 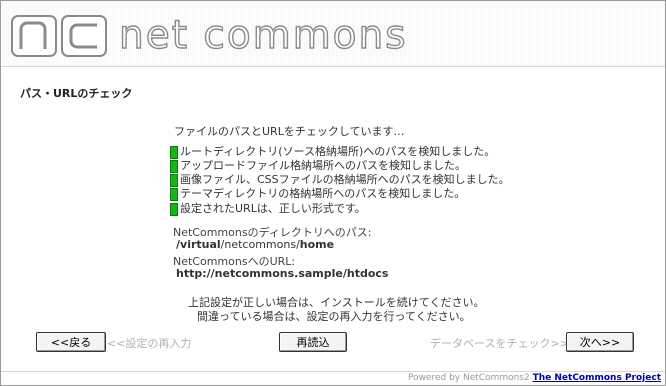 What do you see at coordinates (333, 371) in the screenshot?
I see `footer-divider` at bounding box center [333, 371].